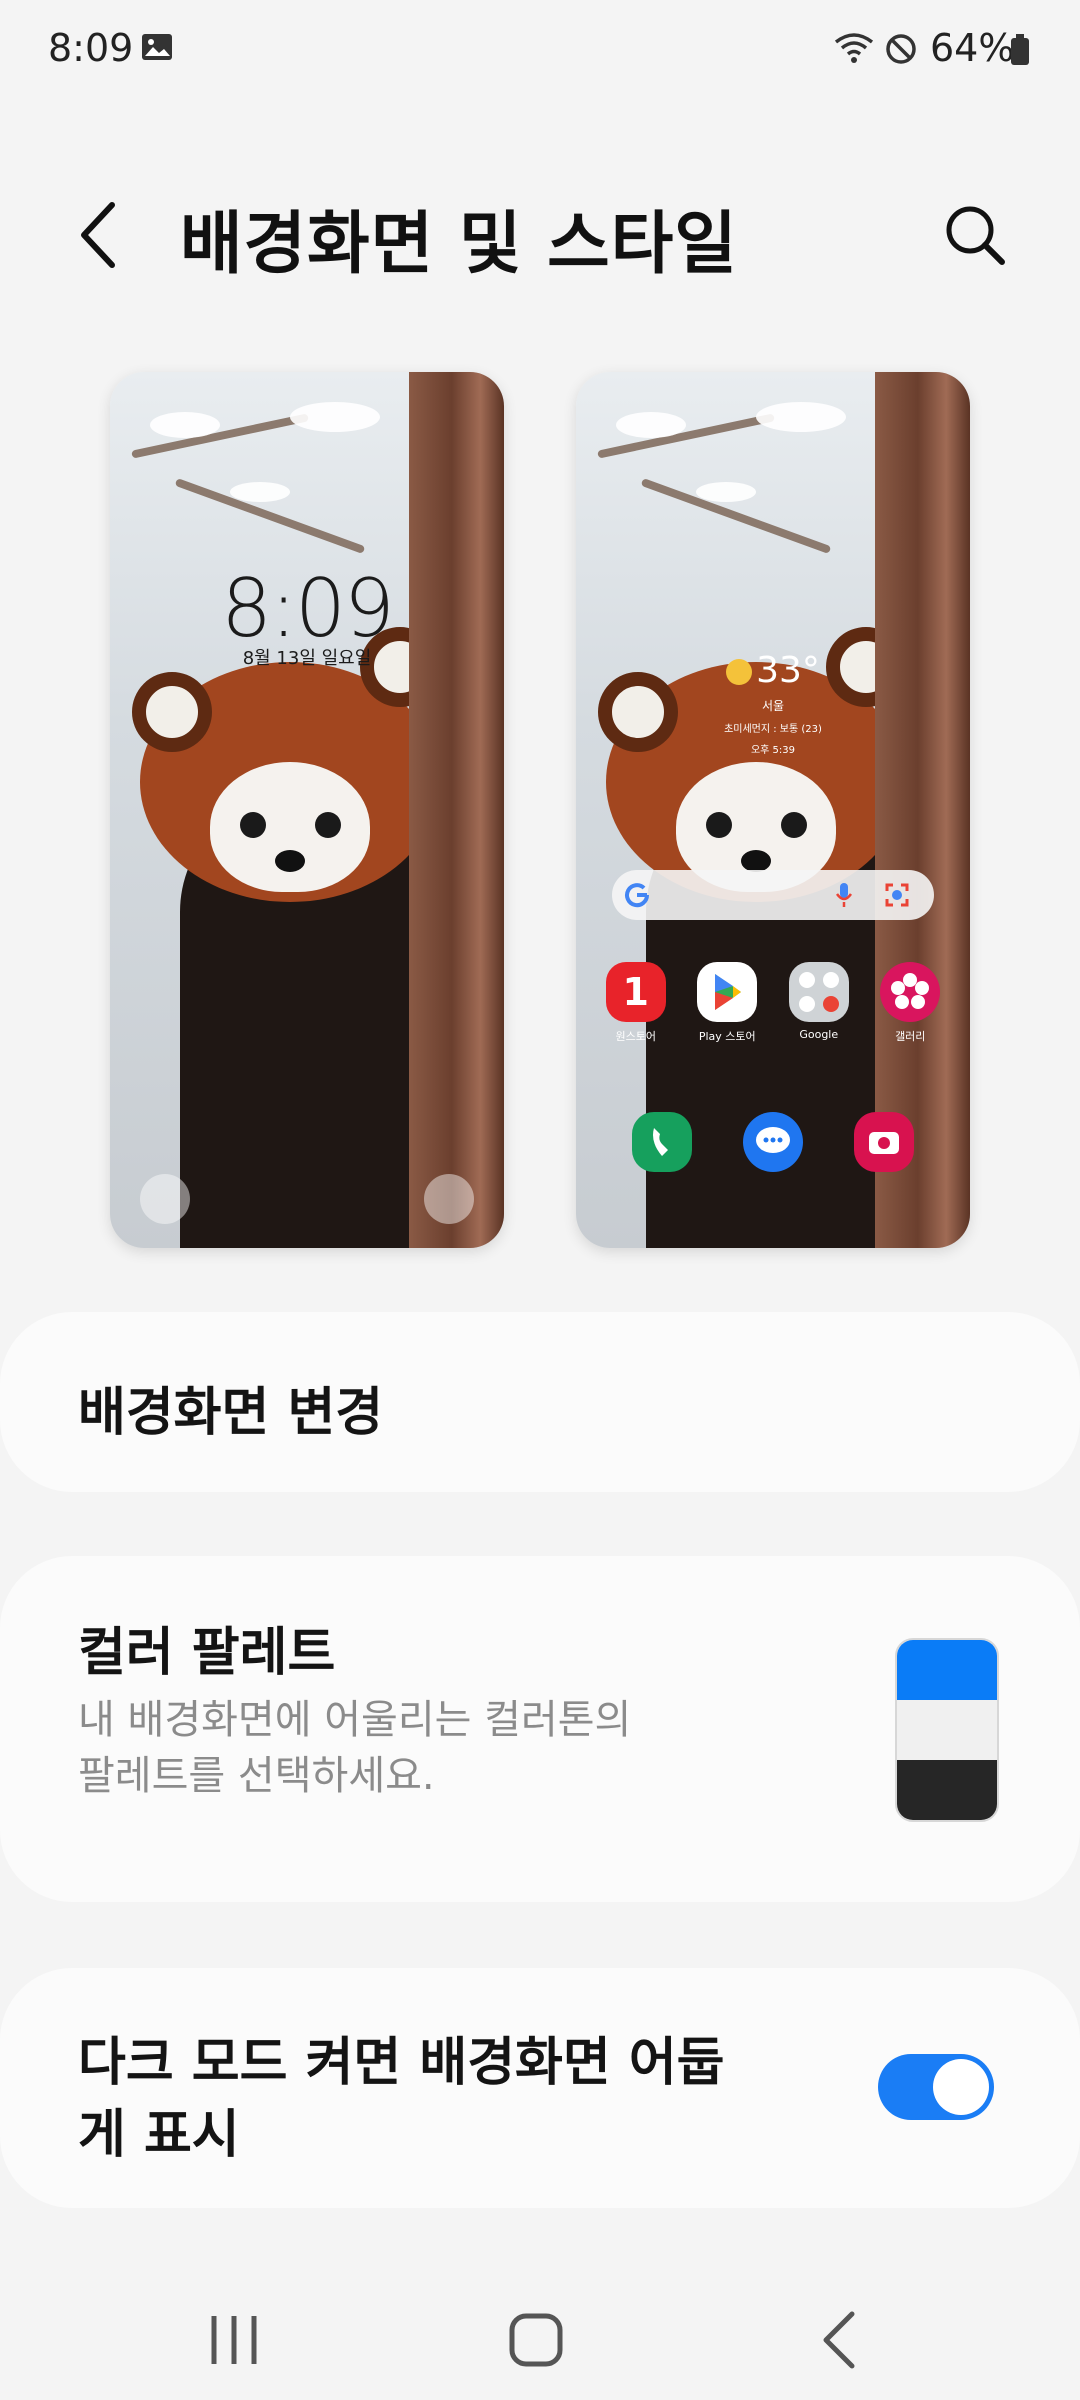 The height and width of the screenshot is (2400, 1080). I want to click on gallery-icon, so click(157, 47).